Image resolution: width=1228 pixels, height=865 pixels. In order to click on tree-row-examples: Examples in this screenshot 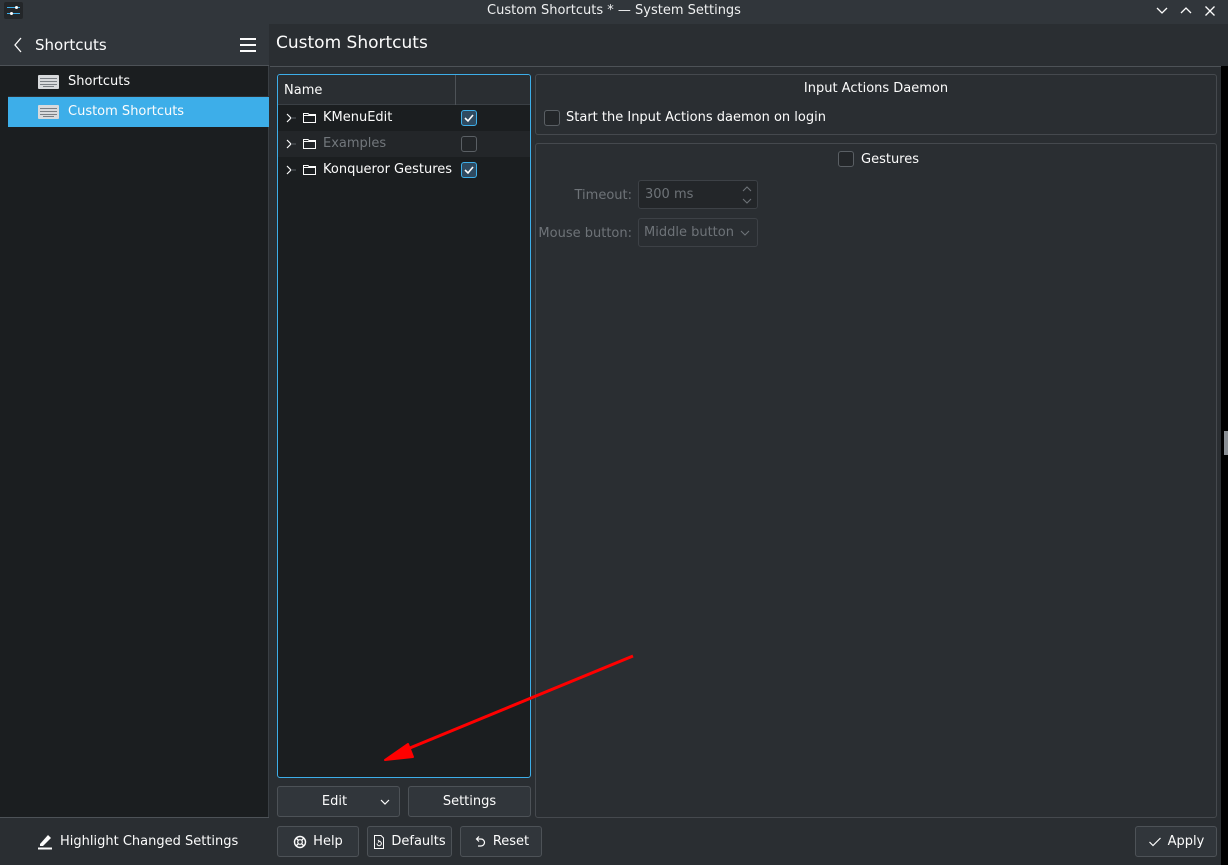, I will do `click(404, 144)`.